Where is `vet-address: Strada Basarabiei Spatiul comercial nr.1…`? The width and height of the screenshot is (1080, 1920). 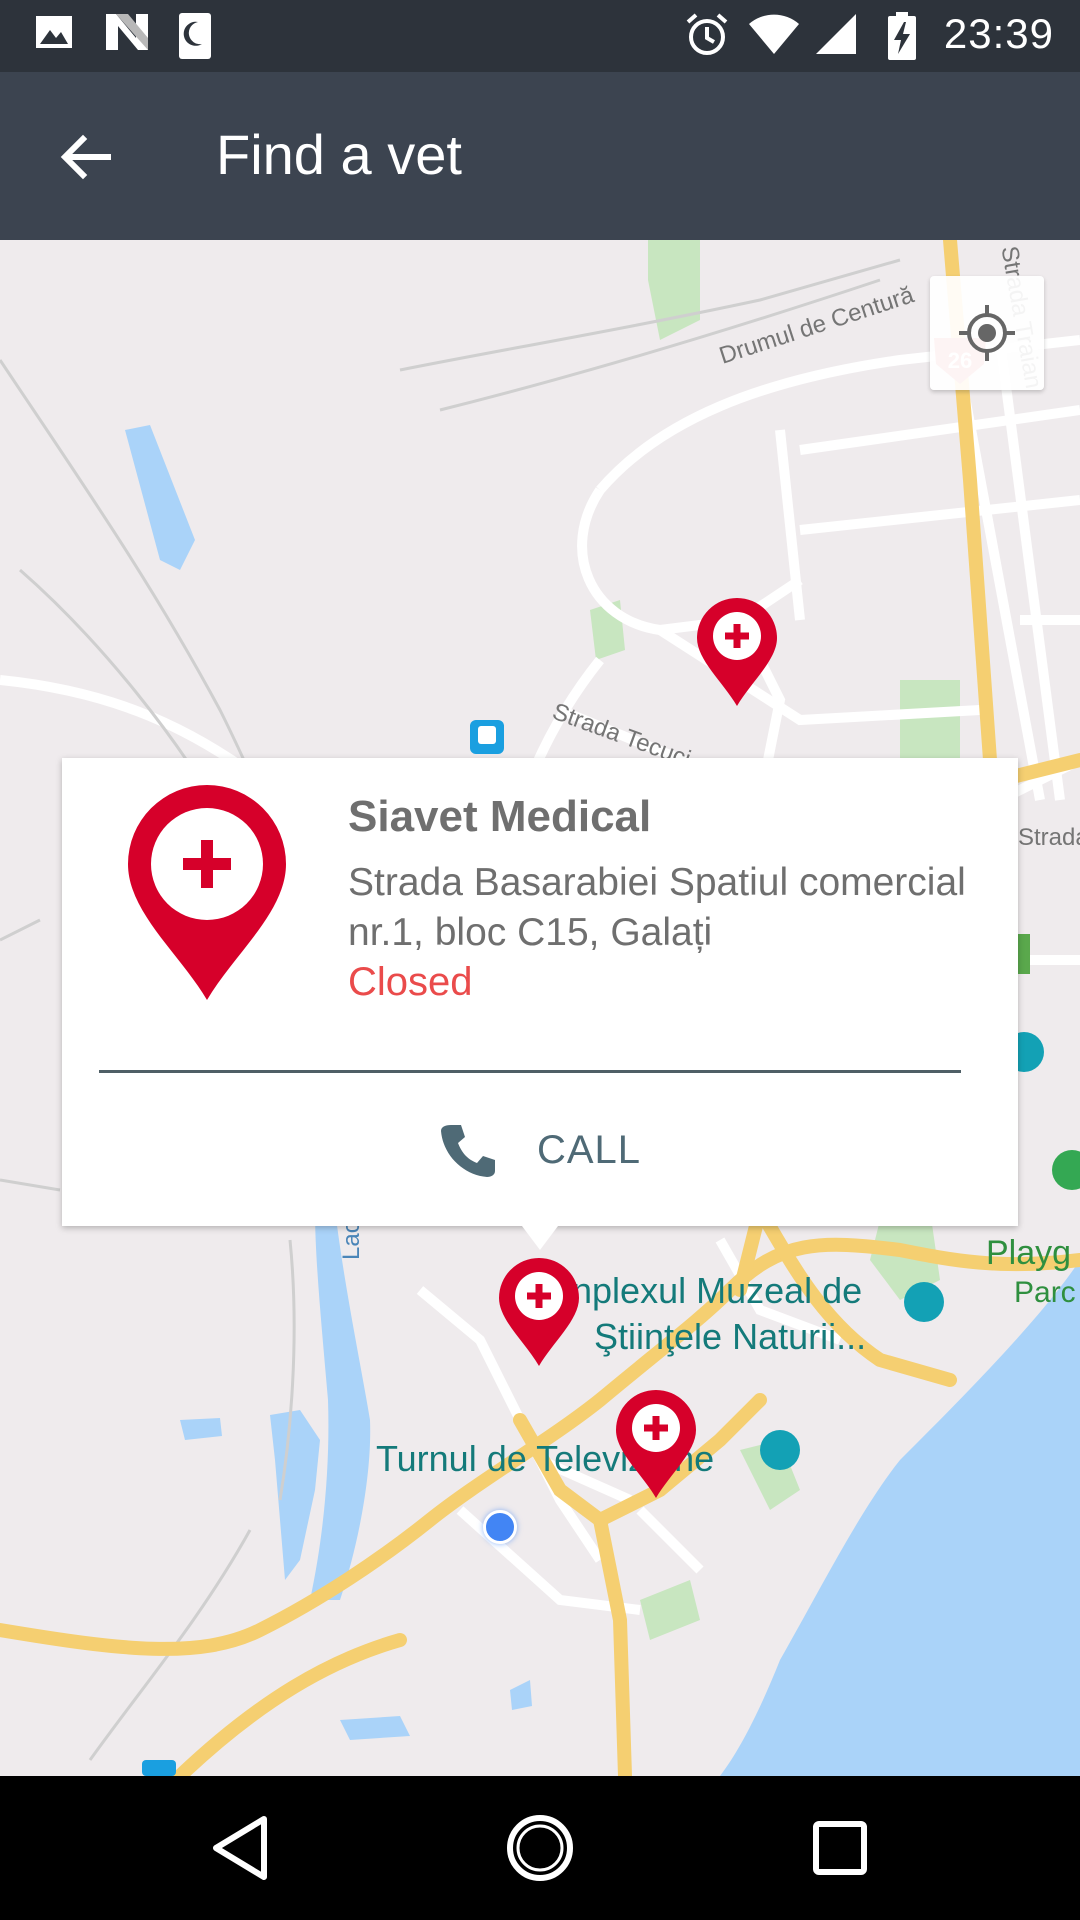 vet-address: Strada Basarabiei Spatiul comercial nr.1… is located at coordinates (657, 907).